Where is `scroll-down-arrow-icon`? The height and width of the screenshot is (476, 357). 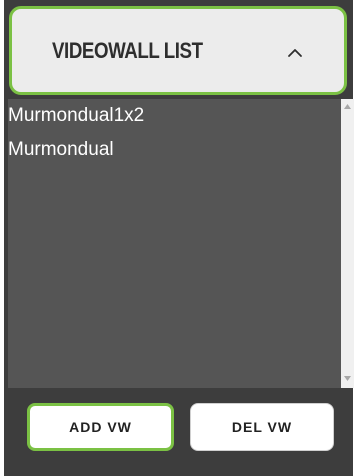
scroll-down-arrow-icon is located at coordinates (347, 379).